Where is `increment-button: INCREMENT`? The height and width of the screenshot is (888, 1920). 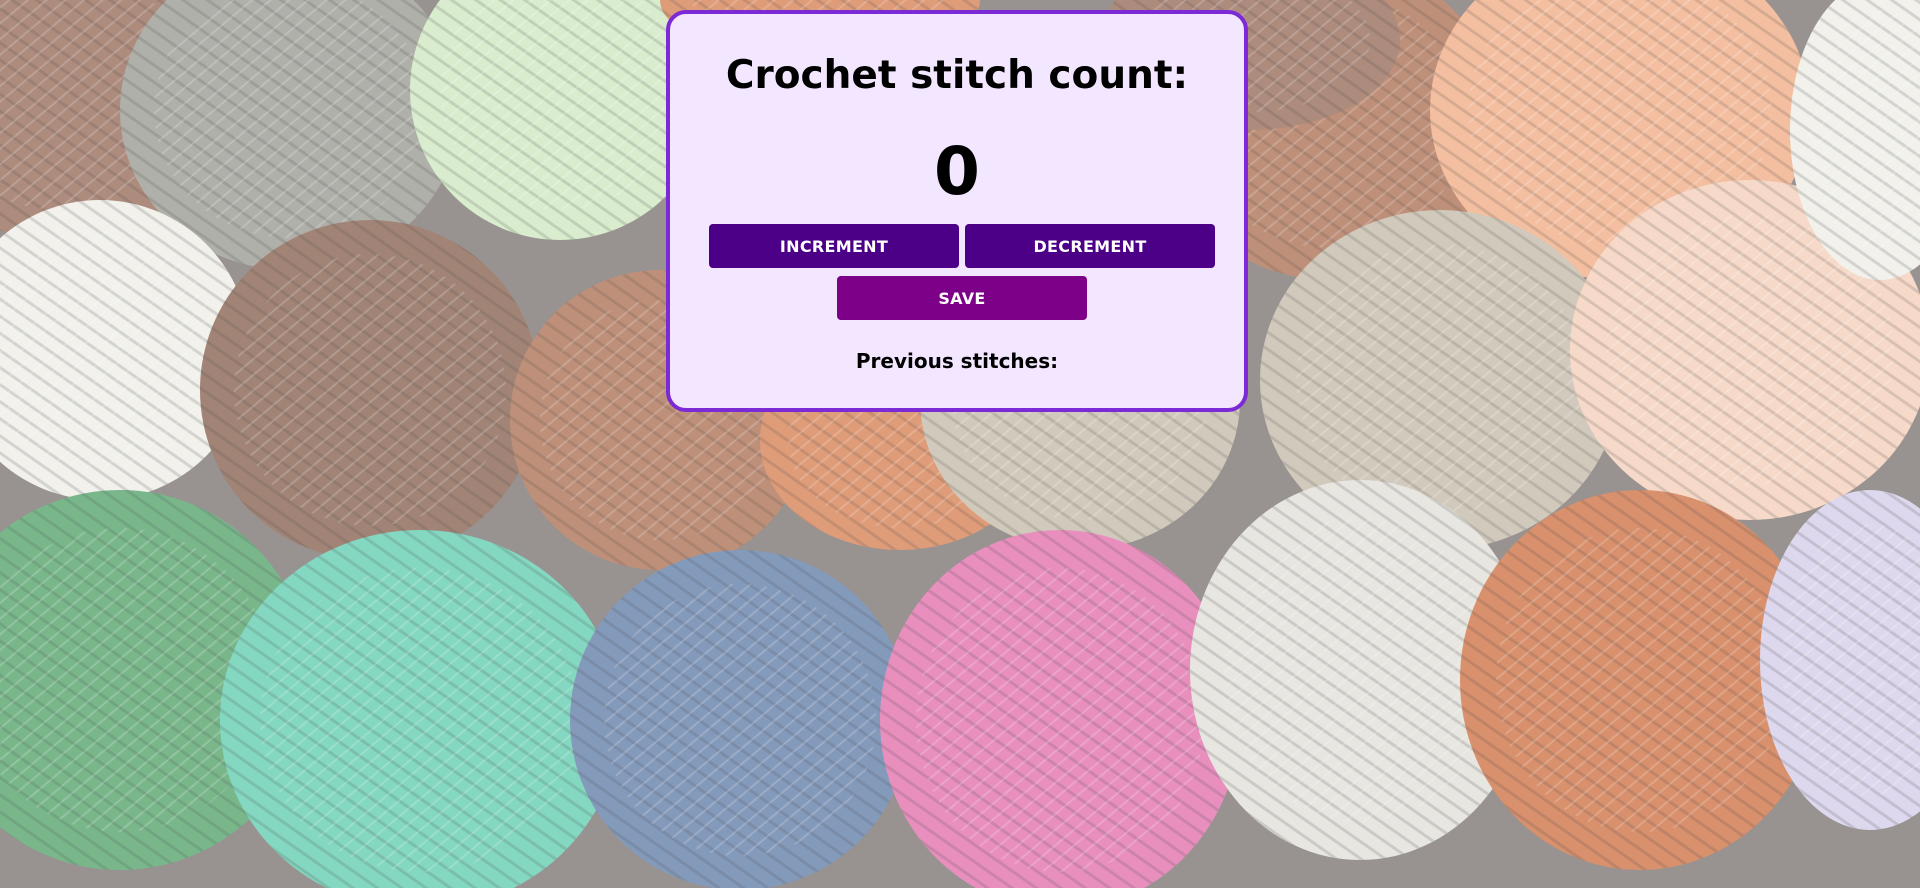 increment-button: INCREMENT is located at coordinates (834, 246).